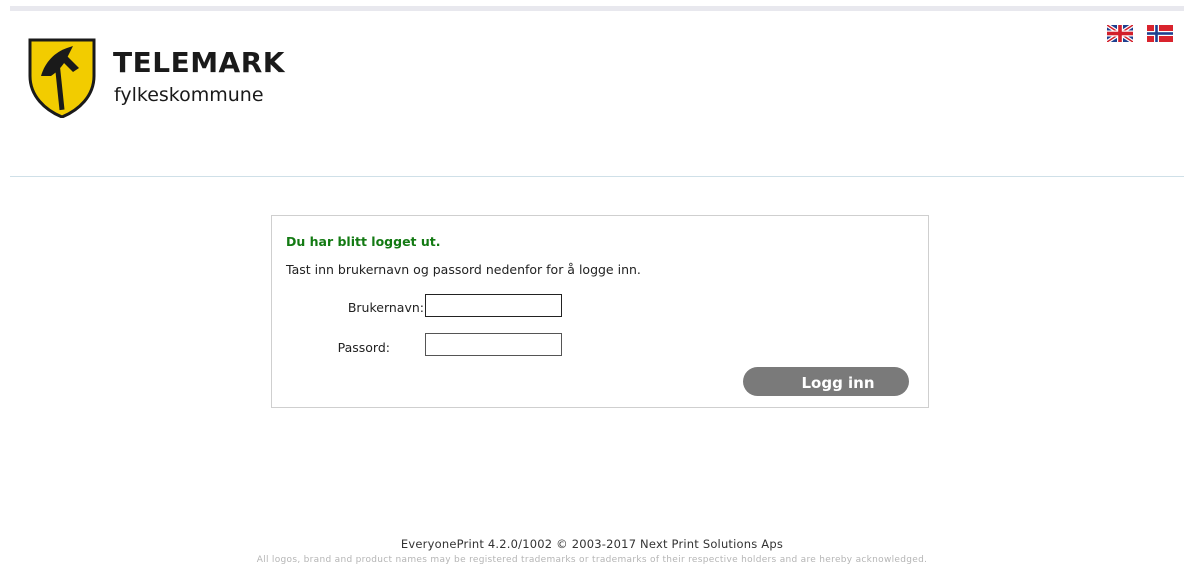  Describe the element at coordinates (1120, 33) in the screenshot. I see `uk-flag-icon` at that location.